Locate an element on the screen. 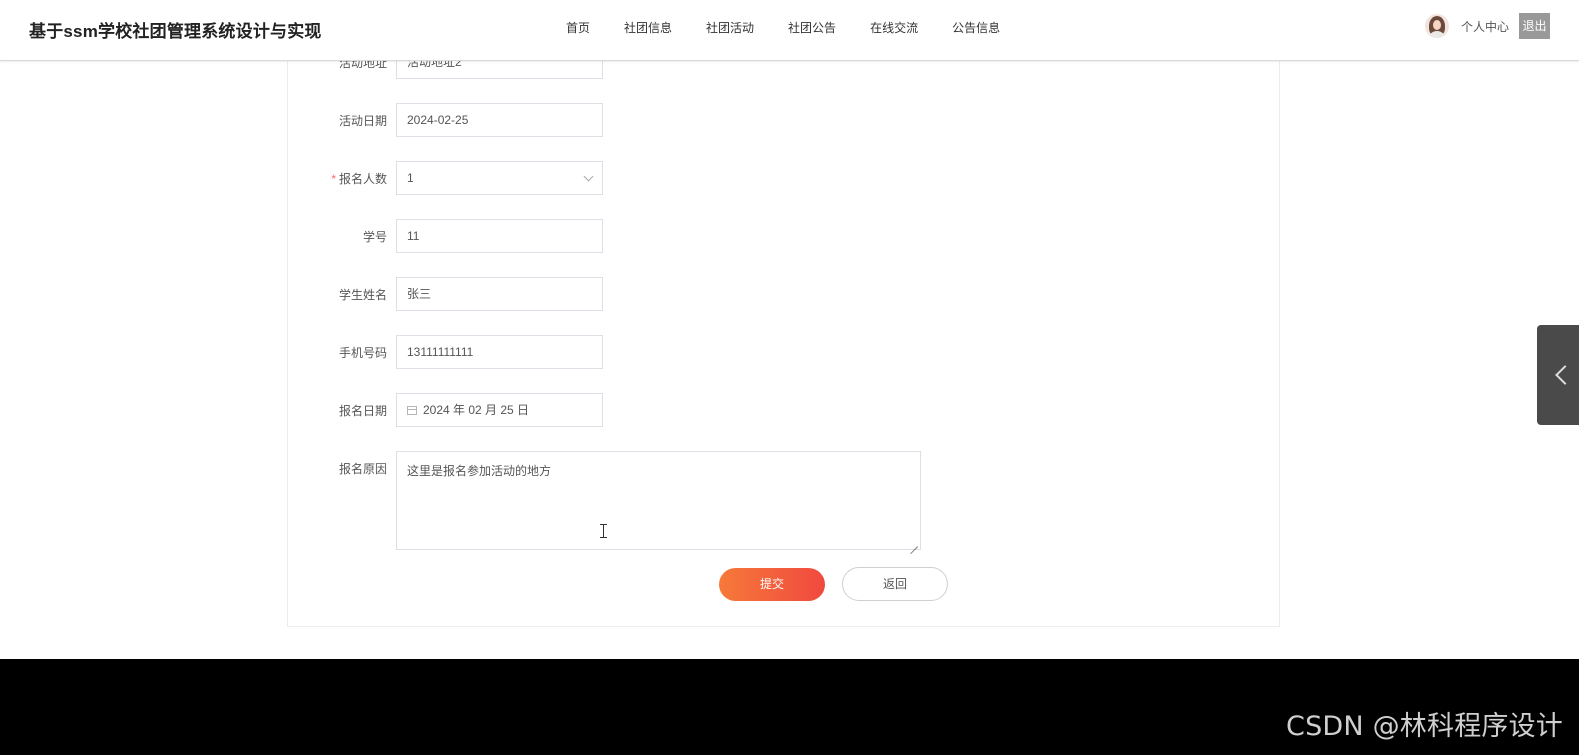 This screenshot has height=755, width=1579. activity-date-field: 2024-02-25 is located at coordinates (499, 120).